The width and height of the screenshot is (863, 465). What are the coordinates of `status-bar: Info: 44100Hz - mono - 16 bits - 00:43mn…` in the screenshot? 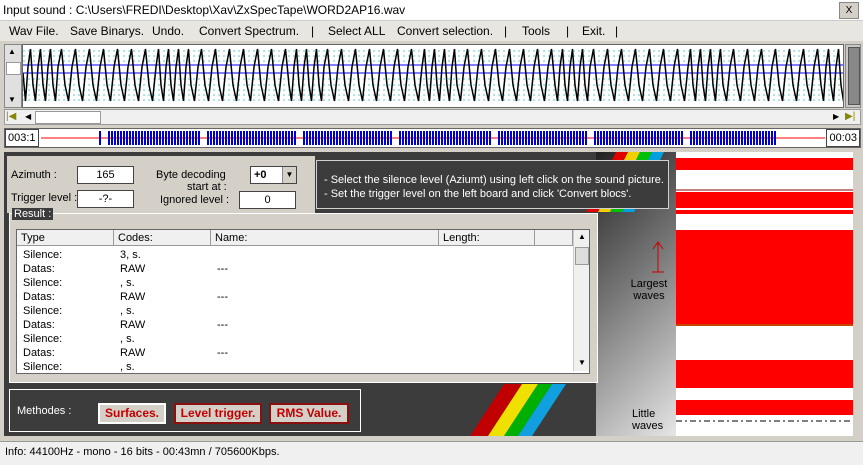 It's located at (431, 453).